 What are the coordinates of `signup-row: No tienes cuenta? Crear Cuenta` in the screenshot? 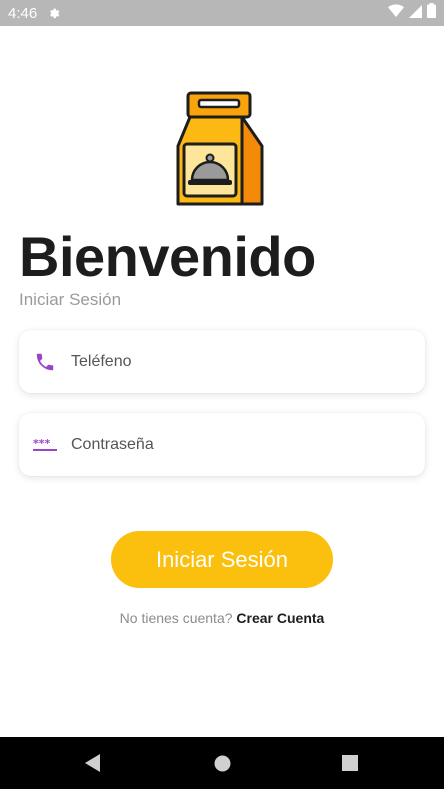 It's located at (222, 618).